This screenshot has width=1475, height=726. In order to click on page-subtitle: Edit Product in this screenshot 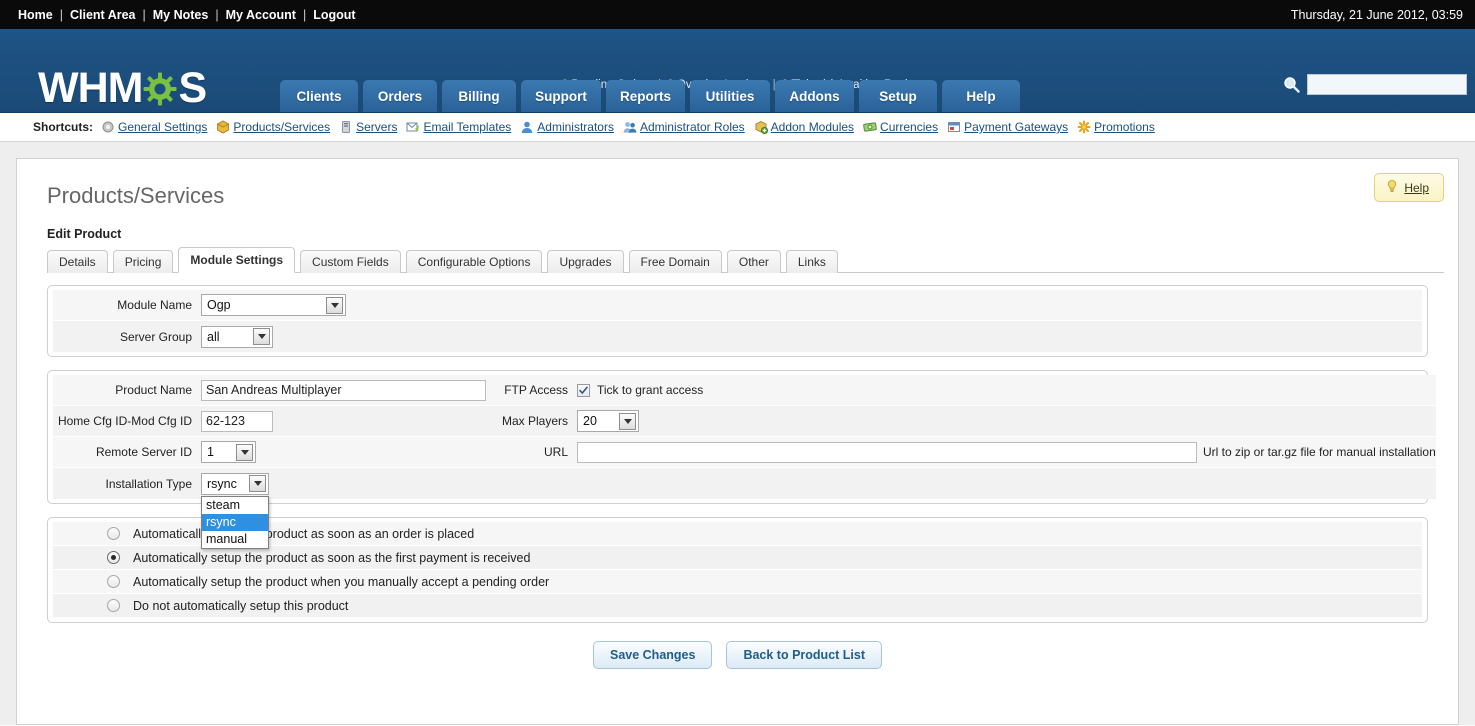, I will do `click(84, 234)`.